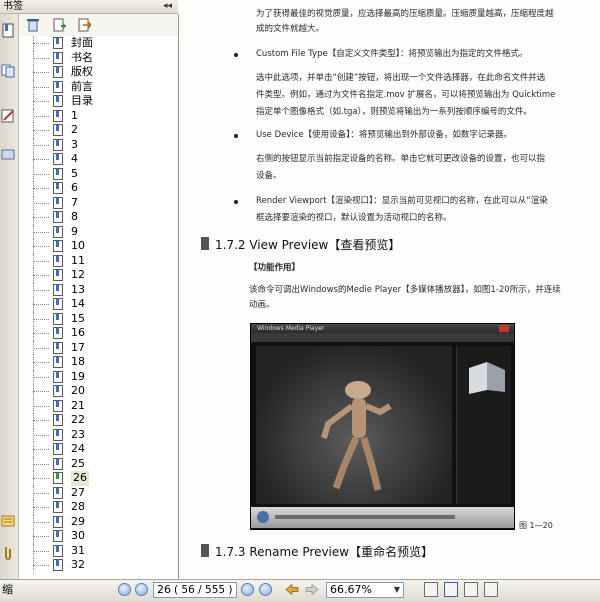 This screenshot has width=600, height=602. Describe the element at coordinates (382, 517) in the screenshot. I see `player-controls` at that location.